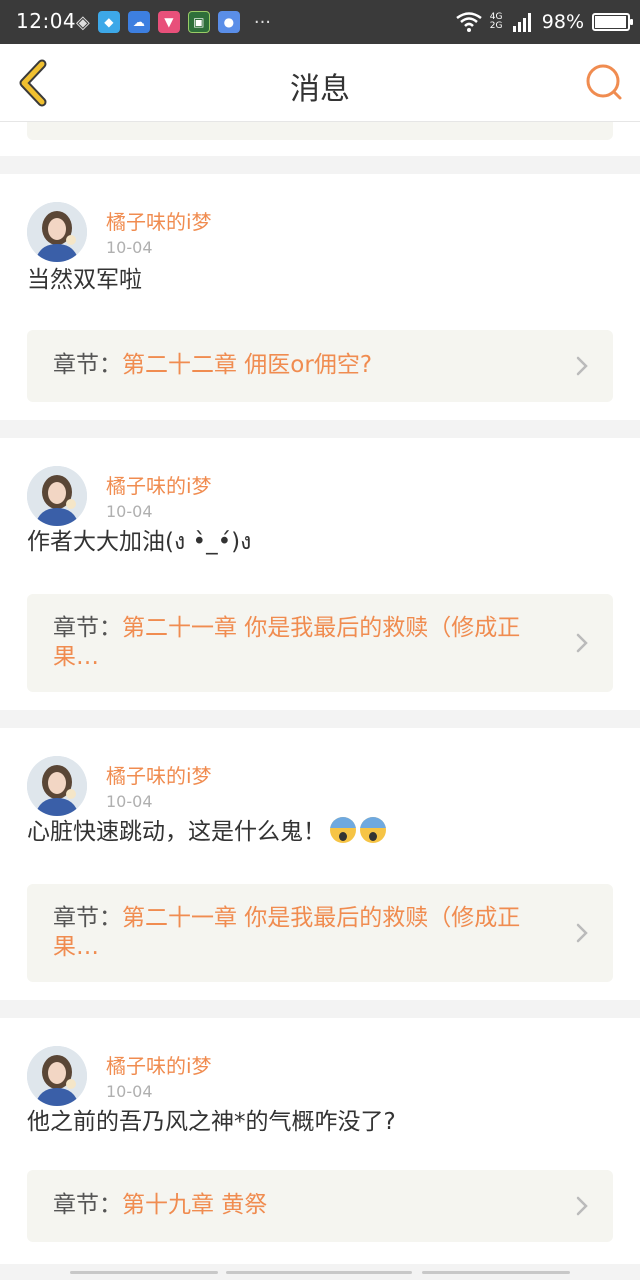 Image resolution: width=640 pixels, height=1280 pixels. I want to click on battery-percent: 98%, so click(562, 22).